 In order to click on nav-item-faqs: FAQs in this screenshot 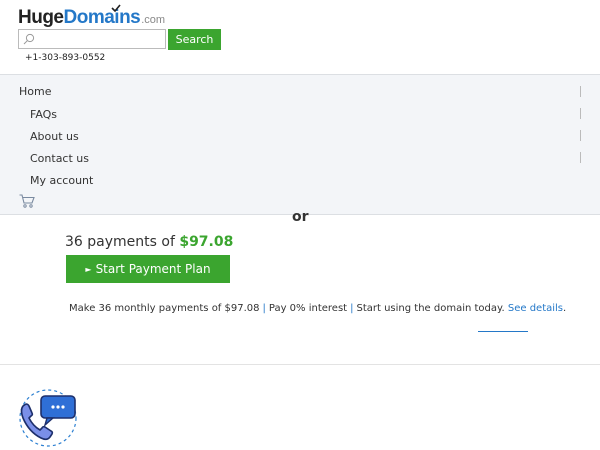, I will do `click(43, 114)`.